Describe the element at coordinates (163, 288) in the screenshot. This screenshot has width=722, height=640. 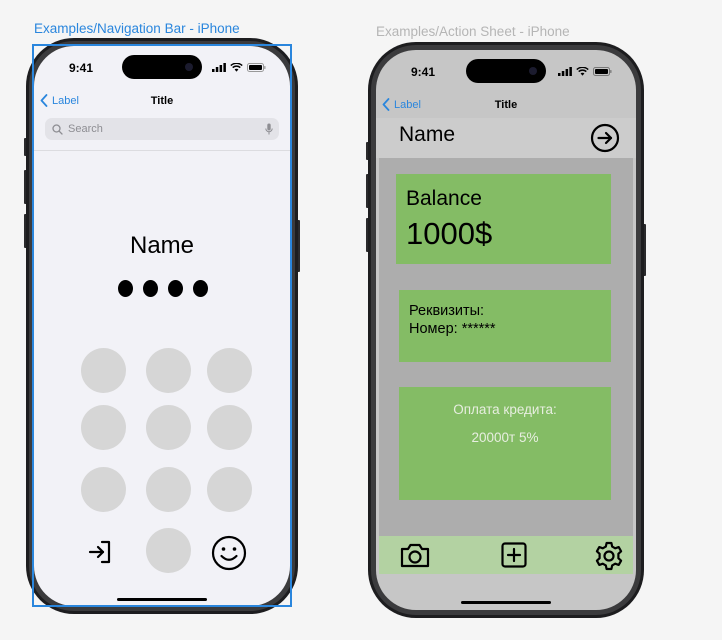
I see `pin-indicator` at that location.